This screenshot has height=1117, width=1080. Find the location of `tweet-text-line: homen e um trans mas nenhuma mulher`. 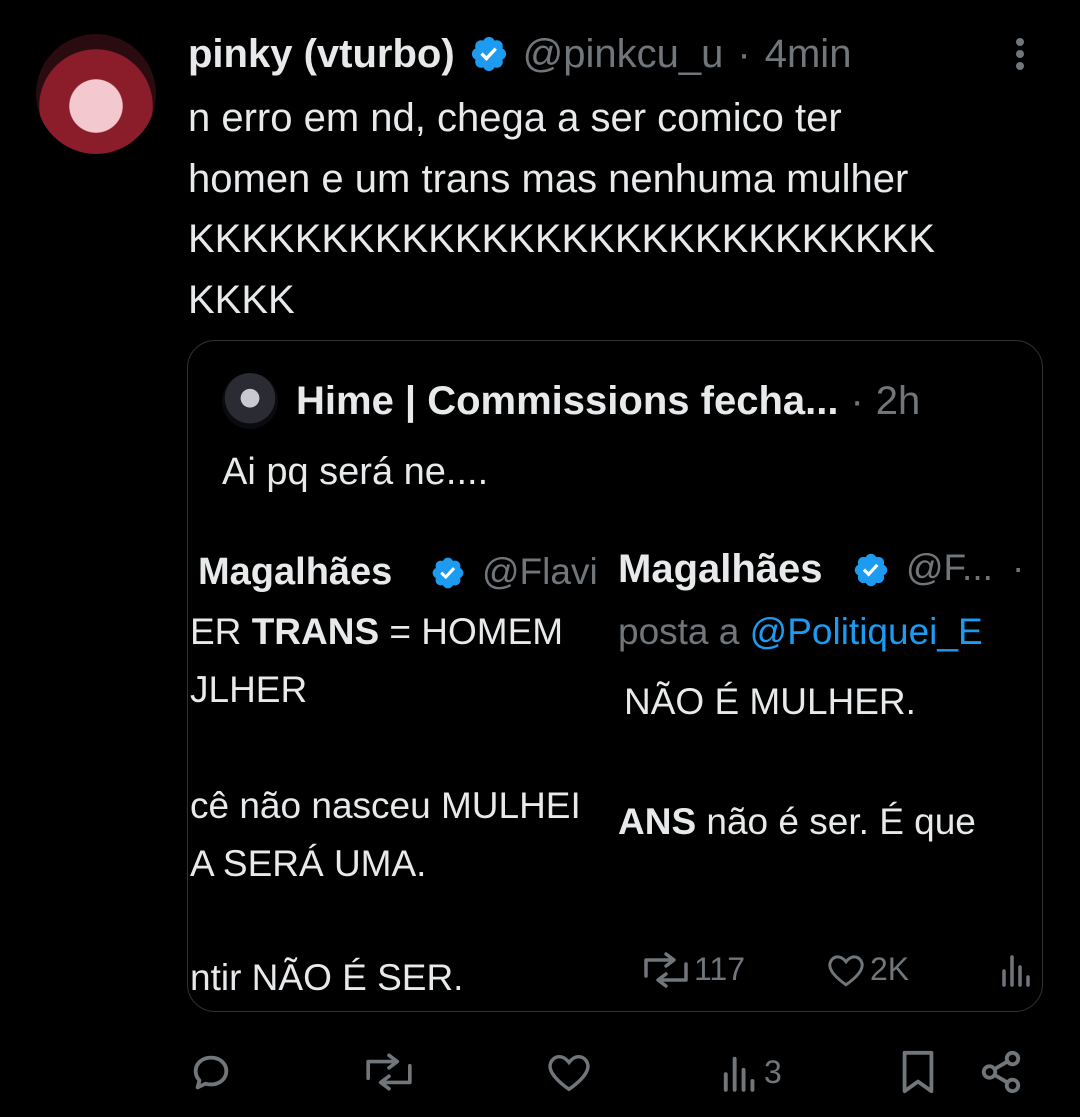

tweet-text-line: homen e um trans mas nenhuma mulher is located at coordinates (548, 178).